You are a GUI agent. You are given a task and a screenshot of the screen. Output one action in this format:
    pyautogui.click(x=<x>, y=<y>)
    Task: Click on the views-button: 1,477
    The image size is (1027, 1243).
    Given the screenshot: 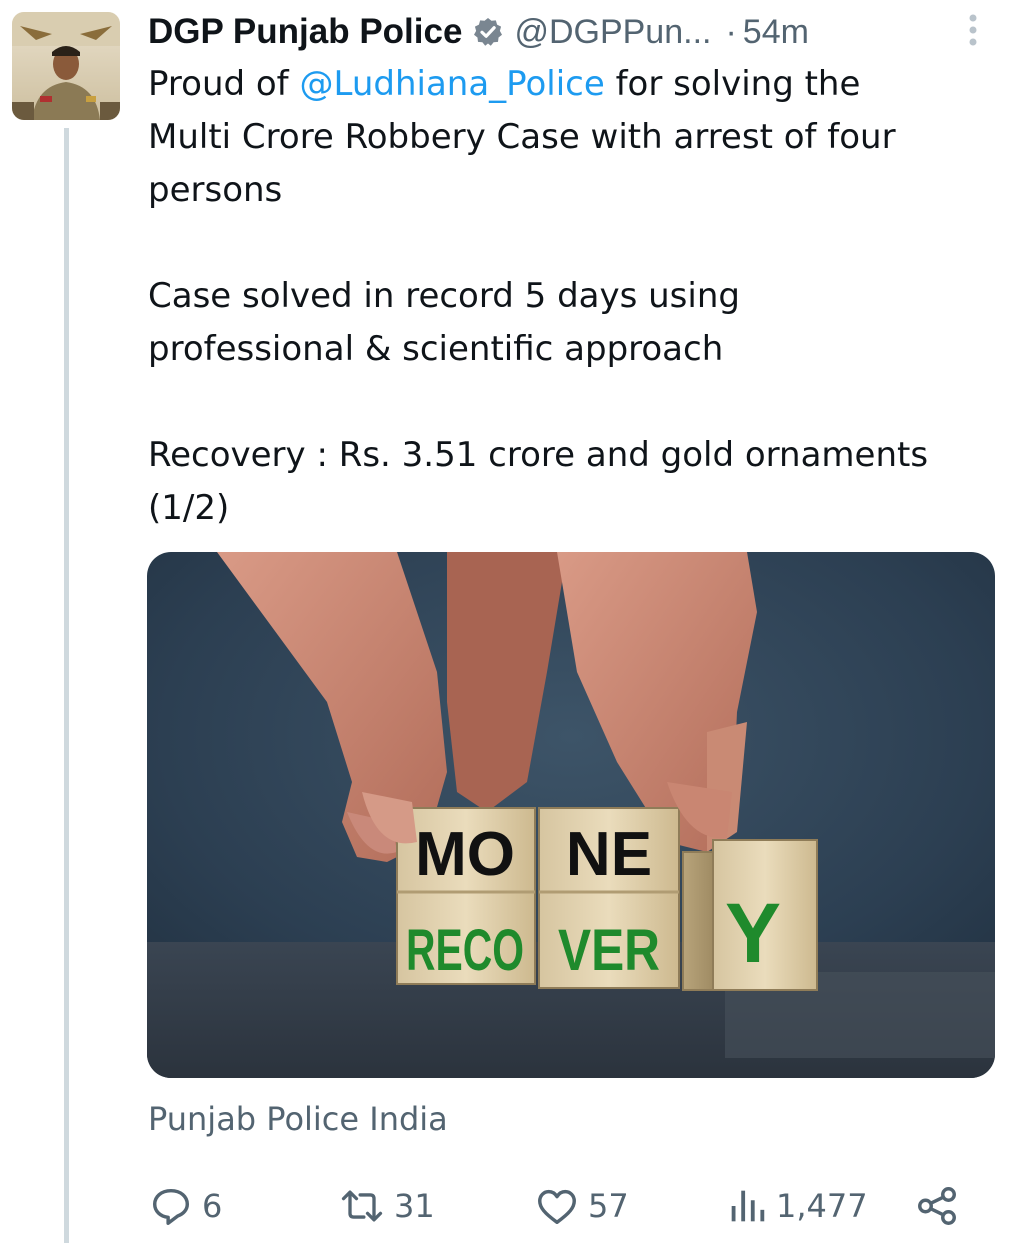 What is the action you would take?
    pyautogui.click(x=797, y=1206)
    